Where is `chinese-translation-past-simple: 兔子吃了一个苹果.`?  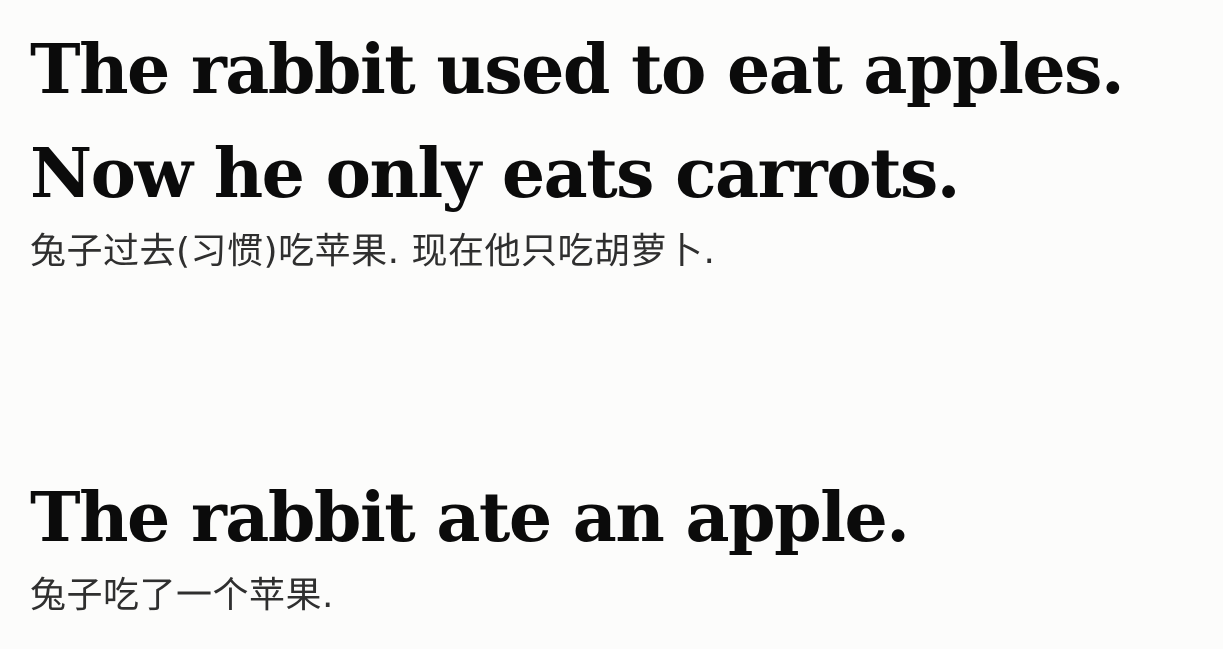
chinese-translation-past-simple: 兔子吃了一个苹果. is located at coordinates (182, 595).